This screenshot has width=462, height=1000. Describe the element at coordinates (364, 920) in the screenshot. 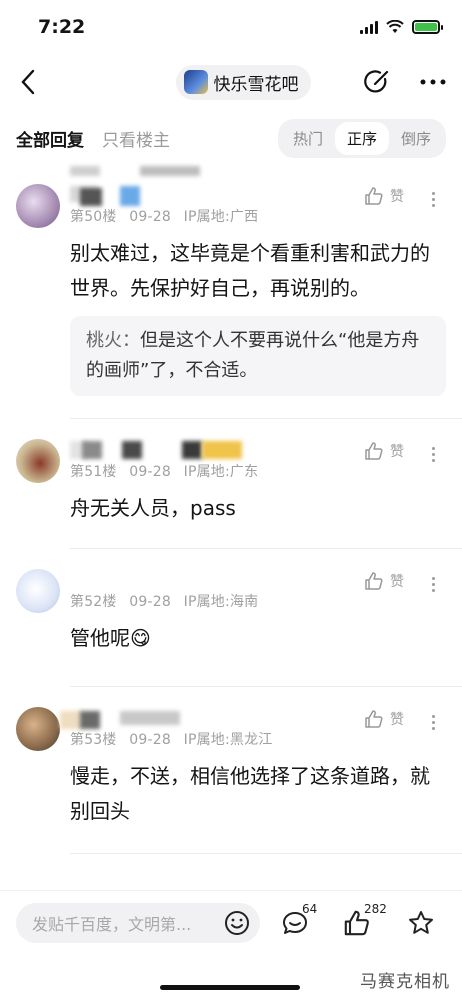

I see `like-post-button: 282` at that location.